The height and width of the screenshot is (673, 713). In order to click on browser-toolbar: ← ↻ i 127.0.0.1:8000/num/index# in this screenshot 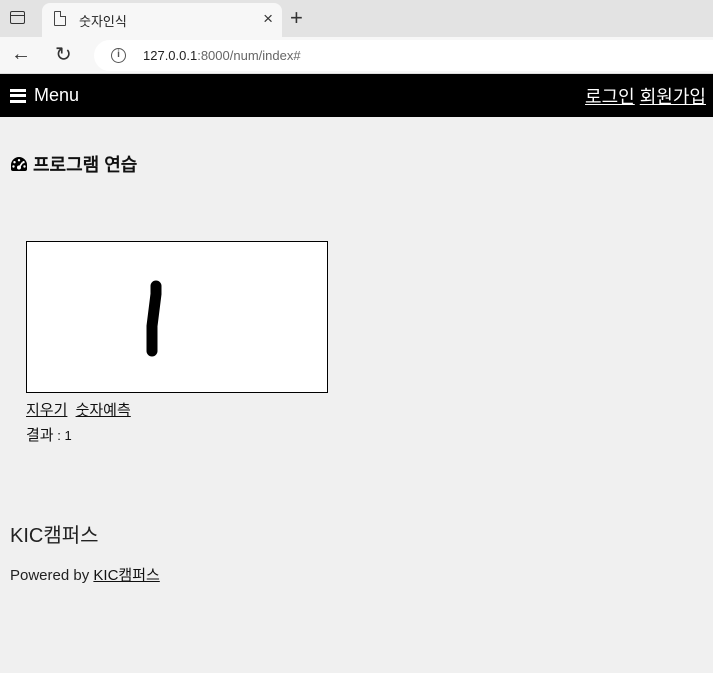, I will do `click(356, 55)`.